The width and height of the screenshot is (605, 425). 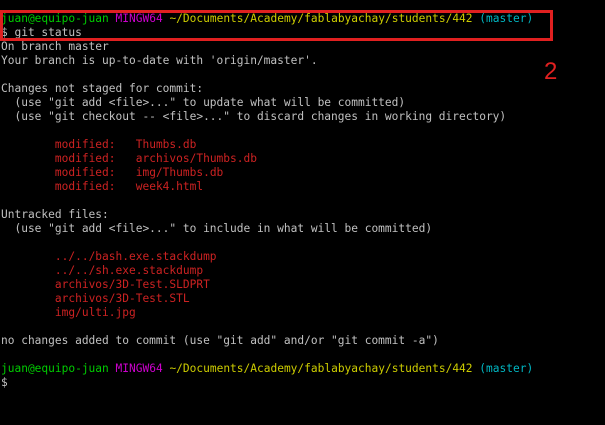 I want to click on modified-file-line: modified: Thumbs.db, so click(x=98, y=145).